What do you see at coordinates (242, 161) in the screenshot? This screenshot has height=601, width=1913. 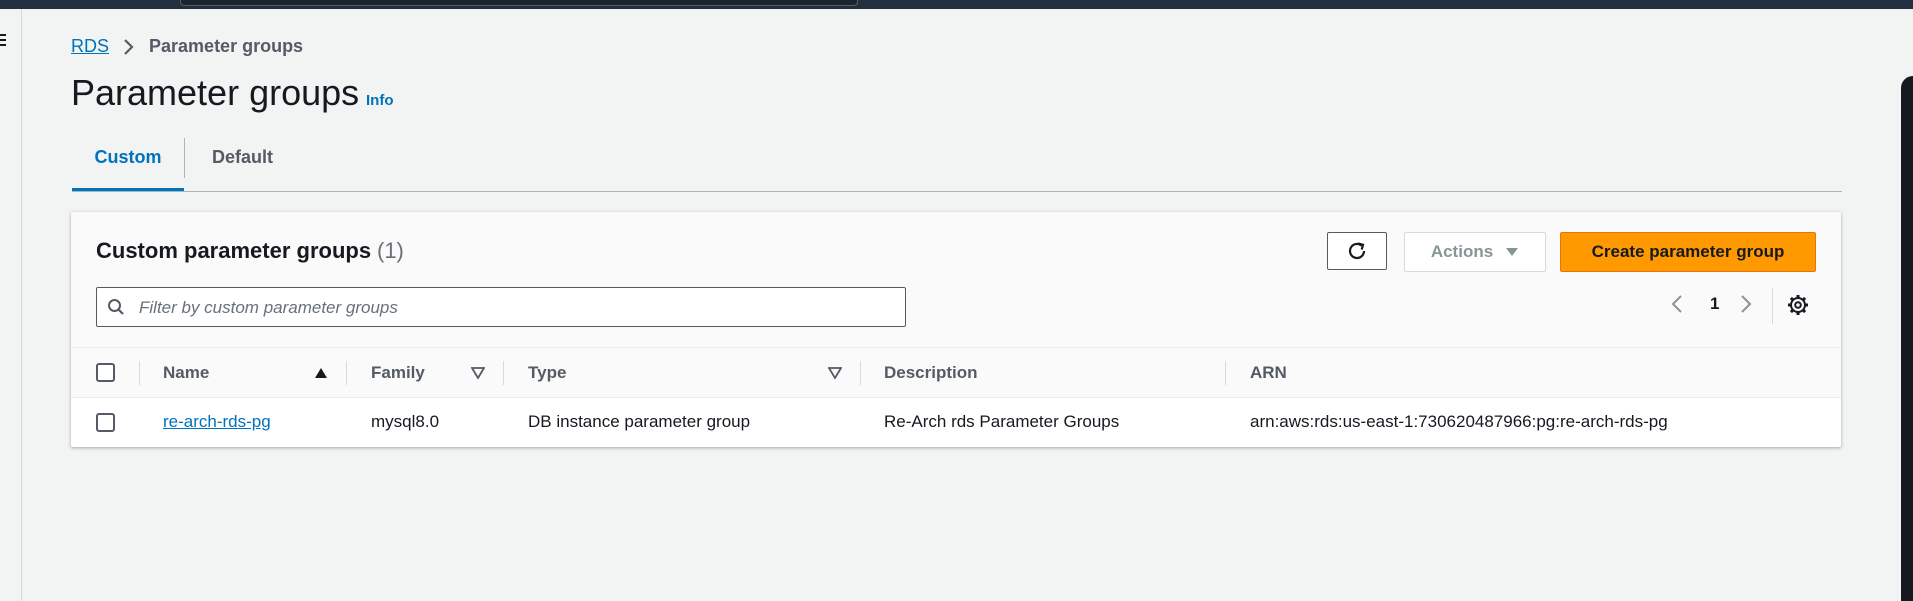 I see `tab-default: Default` at bounding box center [242, 161].